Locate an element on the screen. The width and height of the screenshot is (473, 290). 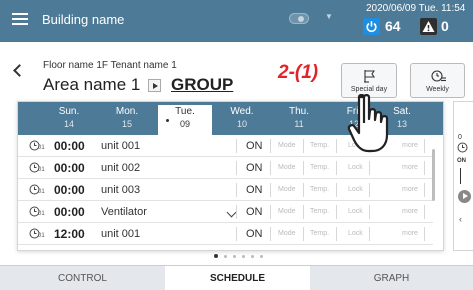
day-number: 10 is located at coordinates (241, 124).